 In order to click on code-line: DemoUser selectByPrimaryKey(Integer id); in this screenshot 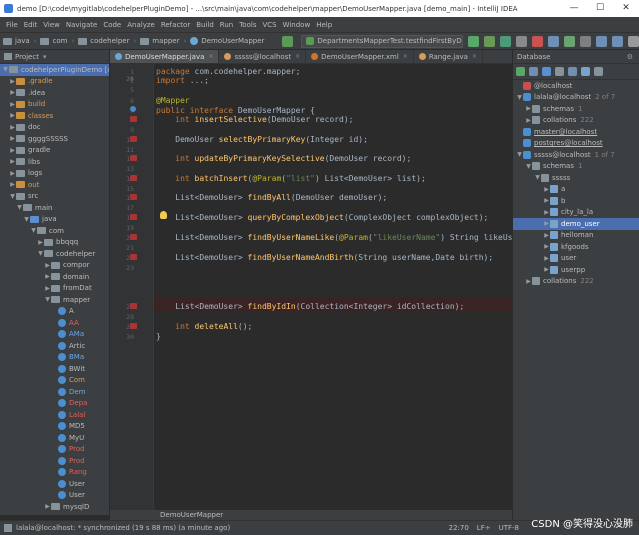, I will do `click(262, 140)`.